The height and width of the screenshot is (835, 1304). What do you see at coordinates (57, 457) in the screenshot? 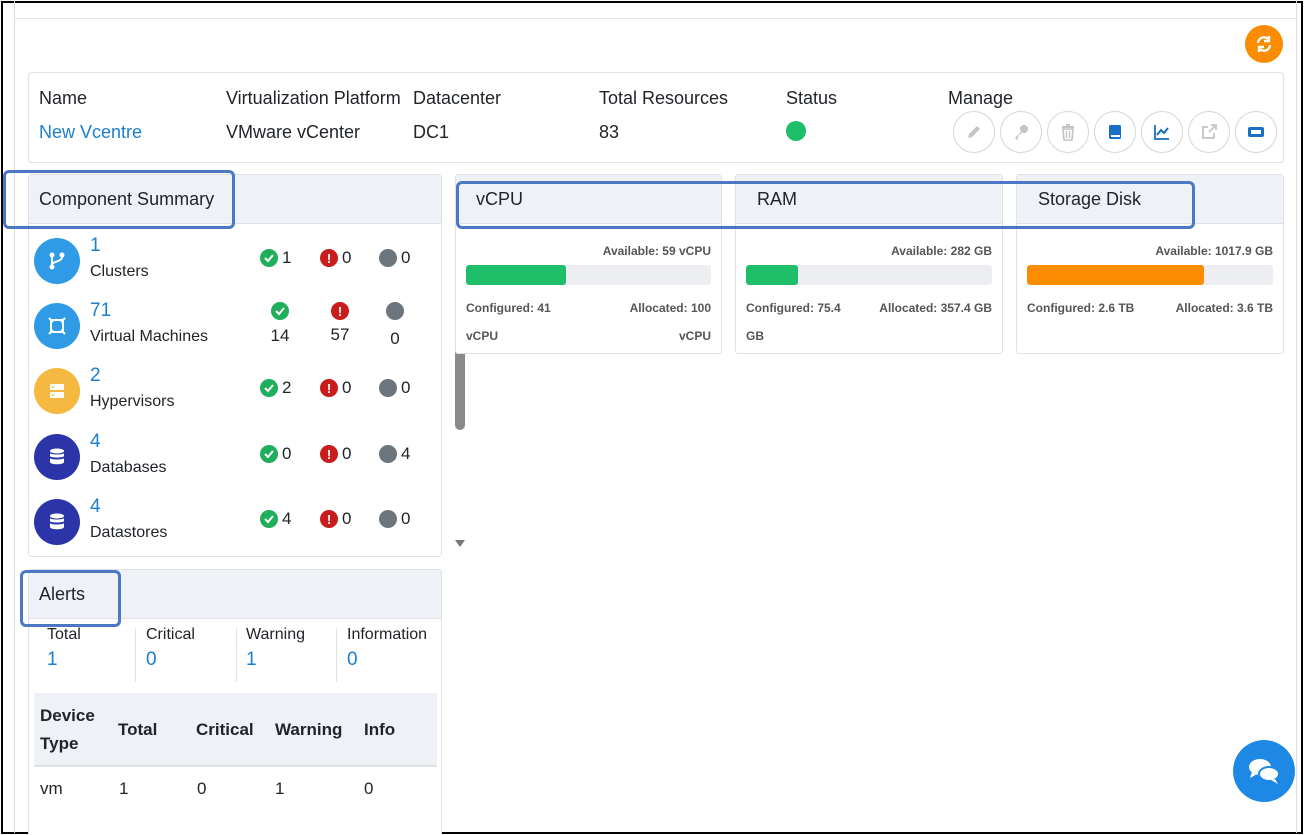
I see `database-icon` at bounding box center [57, 457].